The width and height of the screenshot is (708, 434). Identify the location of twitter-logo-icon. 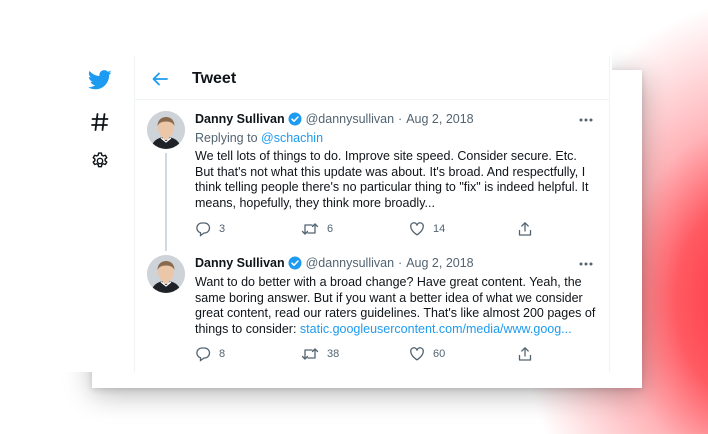
(100, 80).